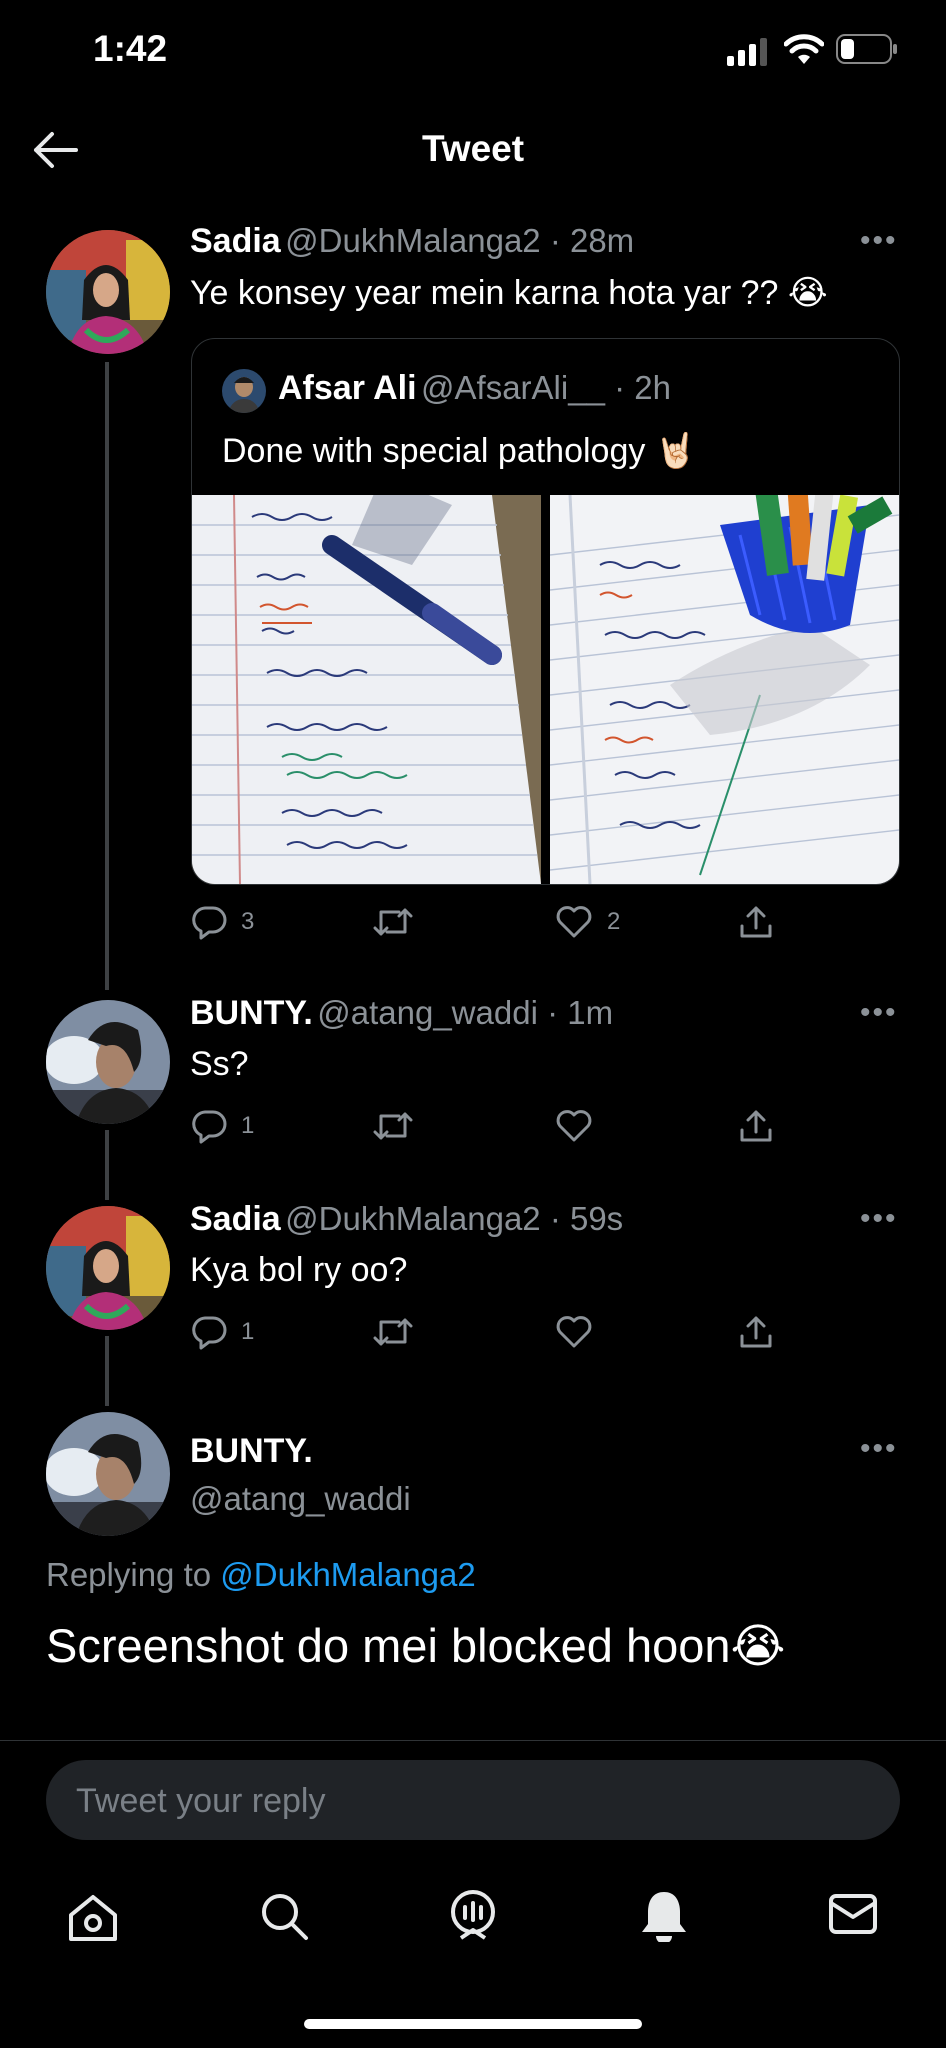  I want to click on author-handle: @DukhMalanga2 · 28m, so click(460, 240).